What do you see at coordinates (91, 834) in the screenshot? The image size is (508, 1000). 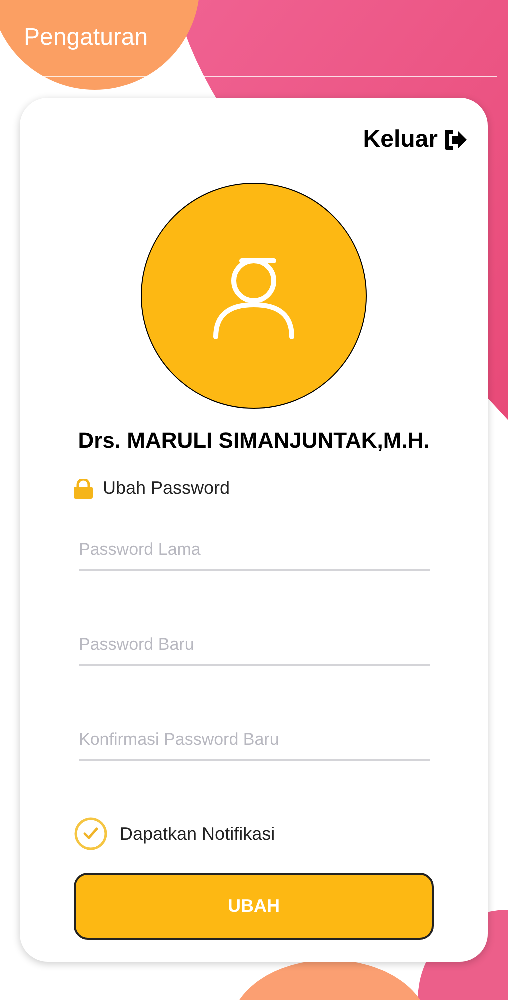 I see `notification-checkbox` at bounding box center [91, 834].